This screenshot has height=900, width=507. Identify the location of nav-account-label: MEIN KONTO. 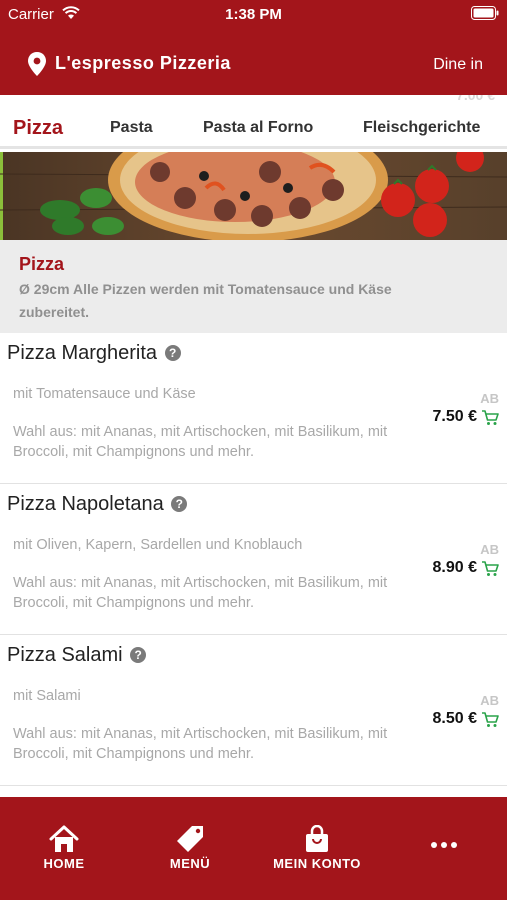
(317, 863).